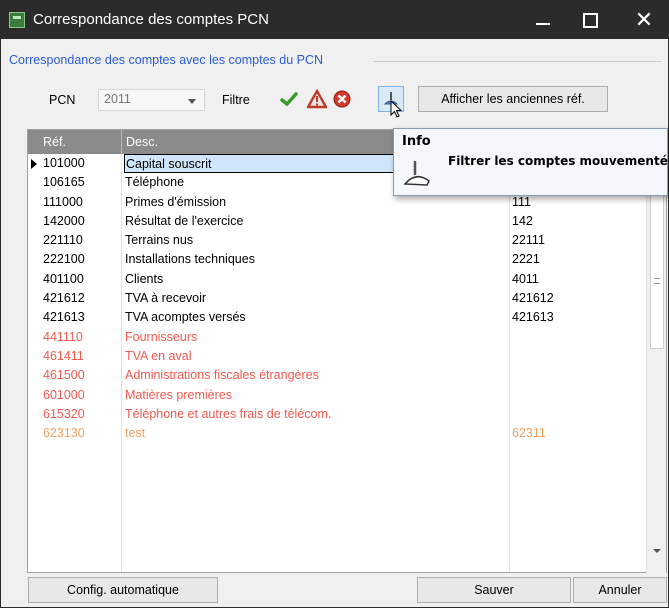 The height and width of the screenshot is (608, 669). What do you see at coordinates (54, 142) in the screenshot?
I see `header-ref: Réf.` at bounding box center [54, 142].